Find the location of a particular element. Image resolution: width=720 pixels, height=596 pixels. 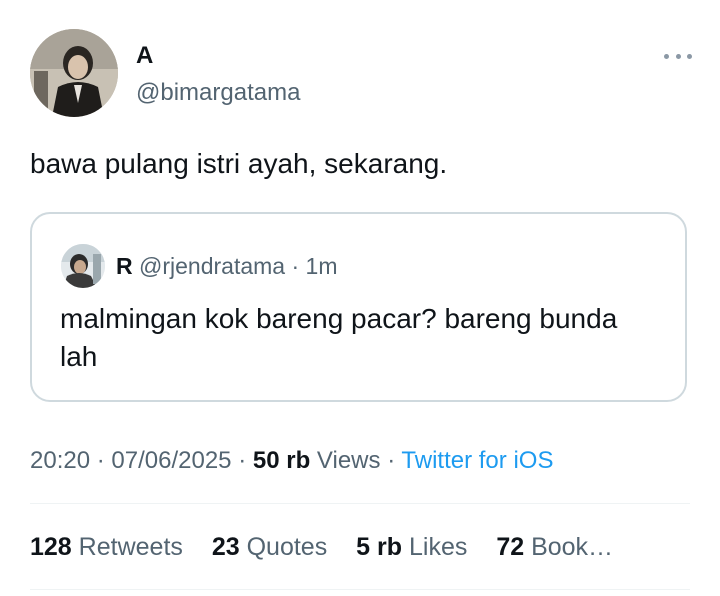

views-label: Views is located at coordinates (348, 460).